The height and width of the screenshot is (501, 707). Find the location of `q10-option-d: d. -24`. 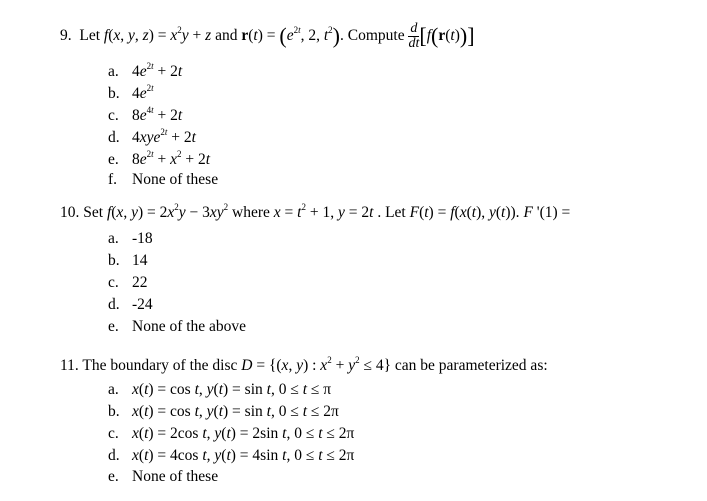

q10-option-d: d. -24 is located at coordinates (130, 305).